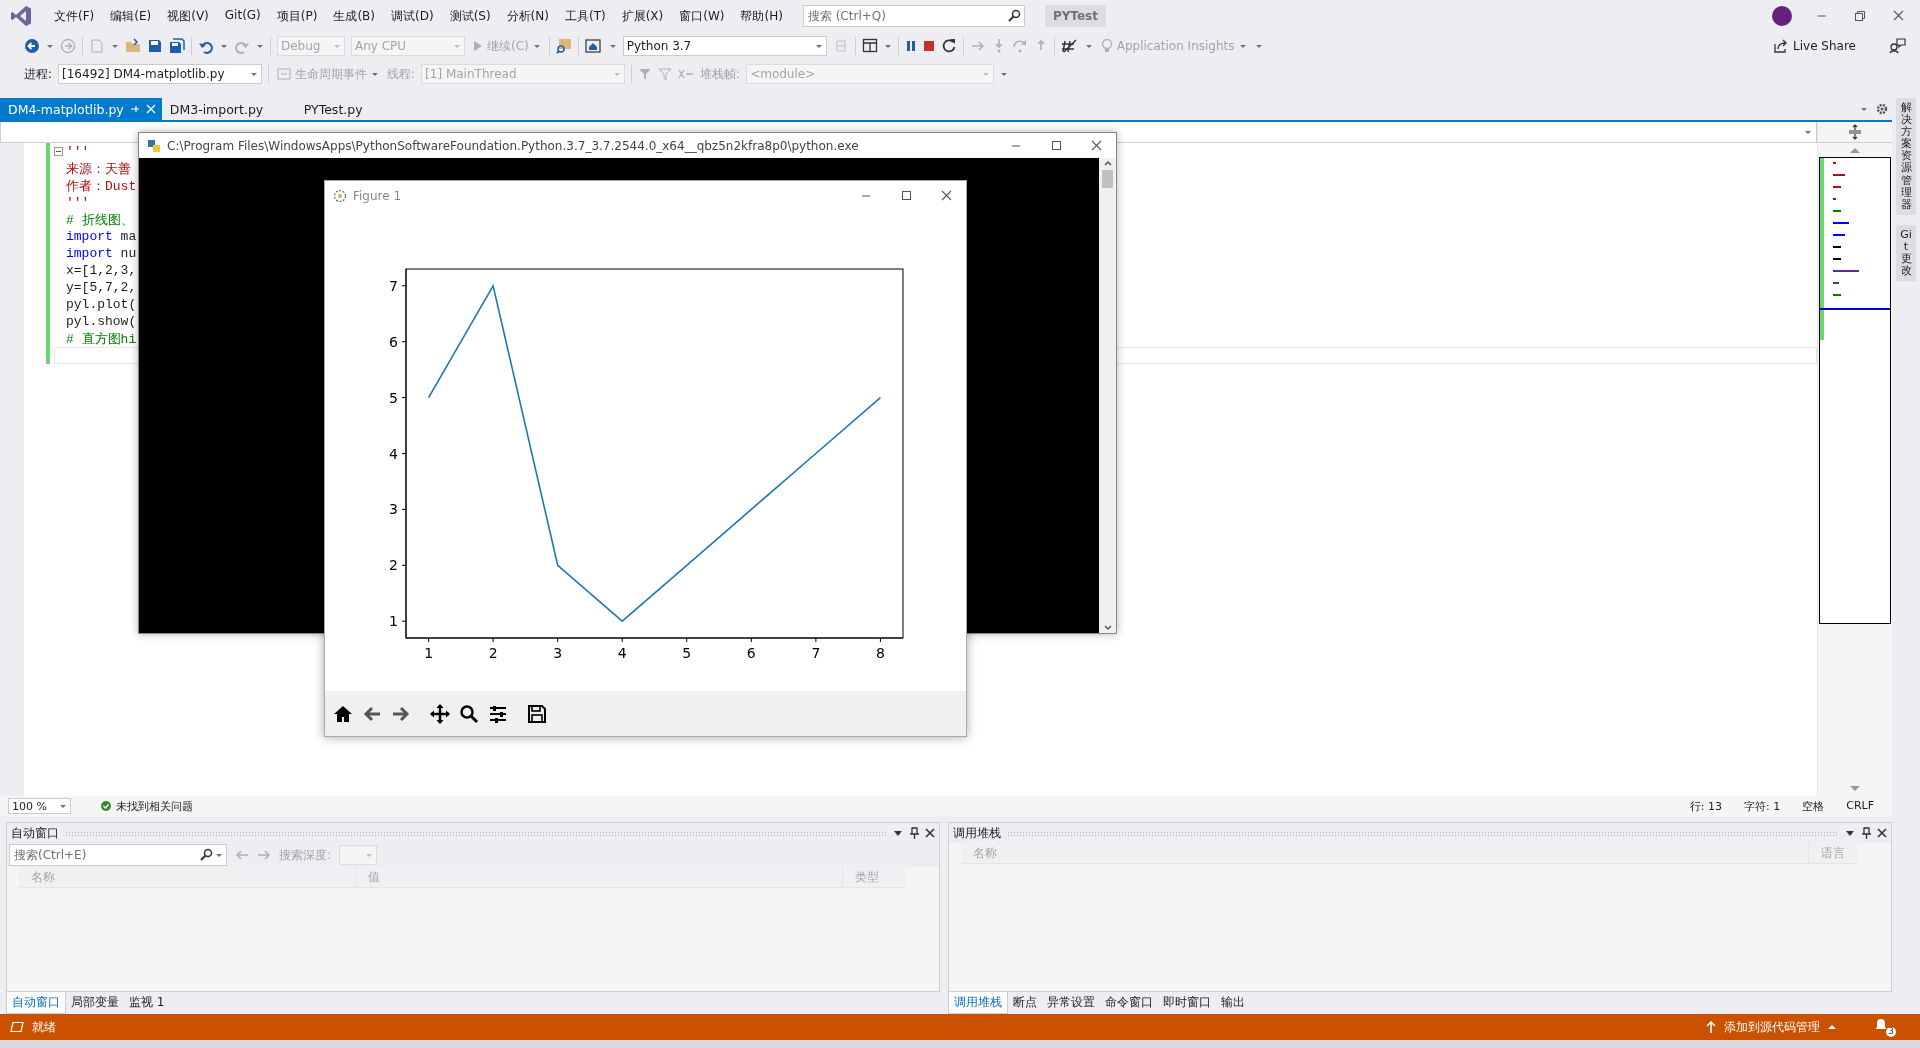 This screenshot has height=1048, width=1920. I want to click on find-icon, so click(563, 46).